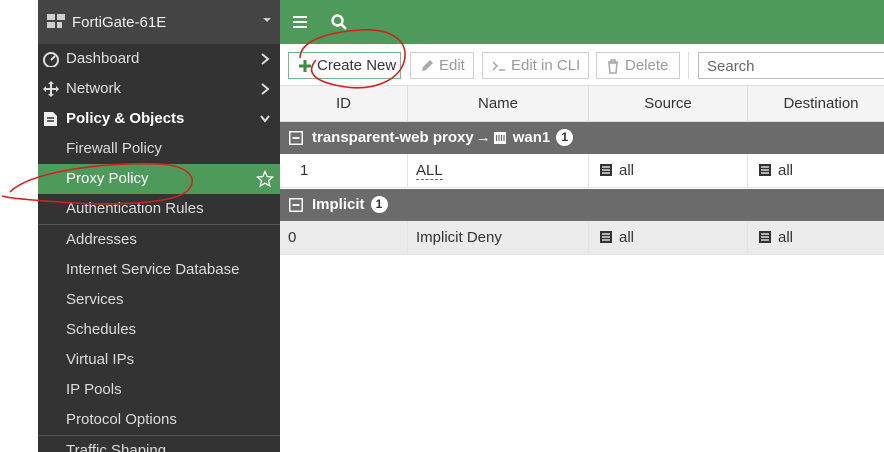  I want to click on edit-in-cli-button: Edit in CLI, so click(535, 65).